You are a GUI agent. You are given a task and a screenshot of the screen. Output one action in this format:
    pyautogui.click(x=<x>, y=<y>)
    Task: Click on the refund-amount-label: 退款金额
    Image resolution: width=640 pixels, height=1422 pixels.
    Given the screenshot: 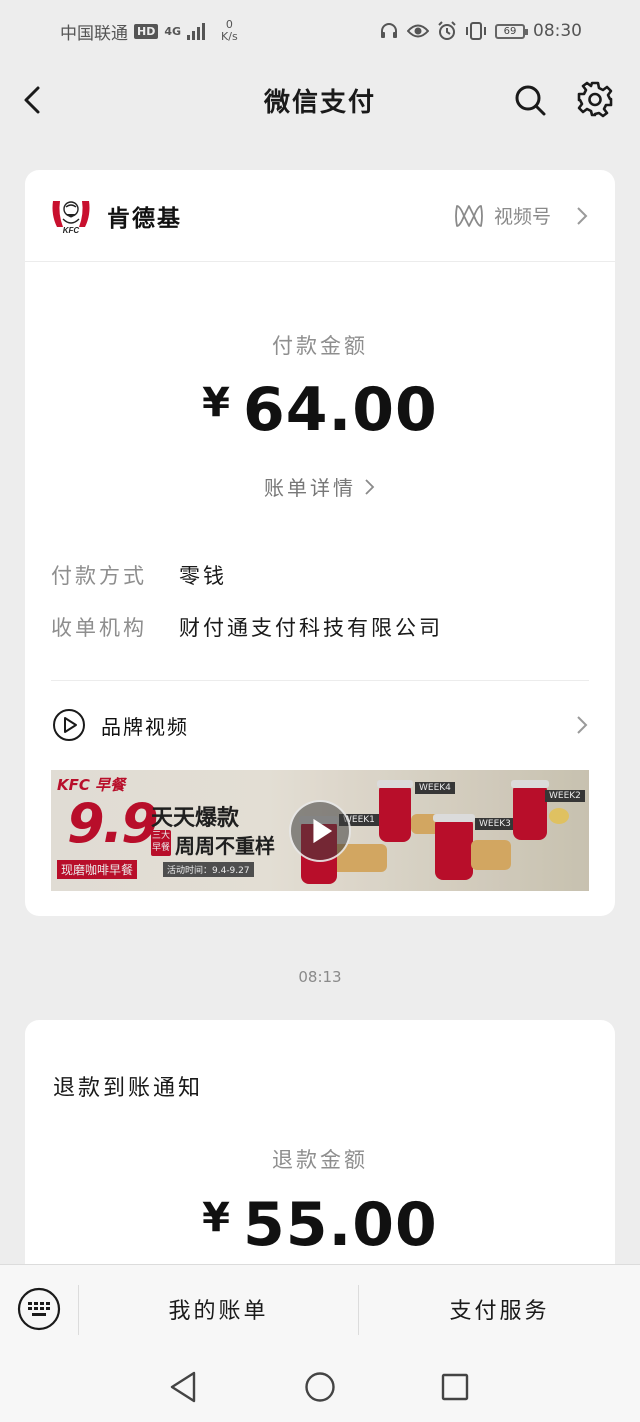 What is the action you would take?
    pyautogui.click(x=320, y=1160)
    